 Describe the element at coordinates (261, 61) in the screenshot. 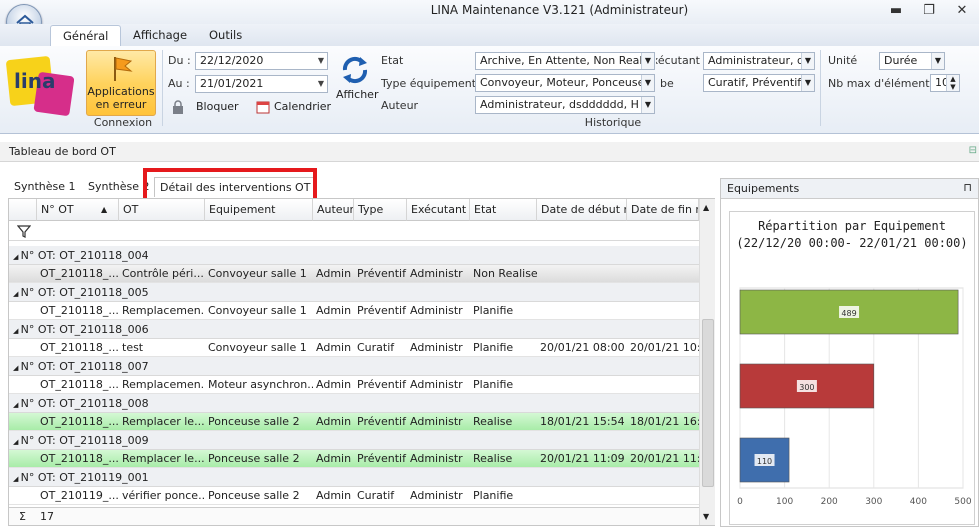

I see `du-date-field: 22/12/2020 ▼` at that location.